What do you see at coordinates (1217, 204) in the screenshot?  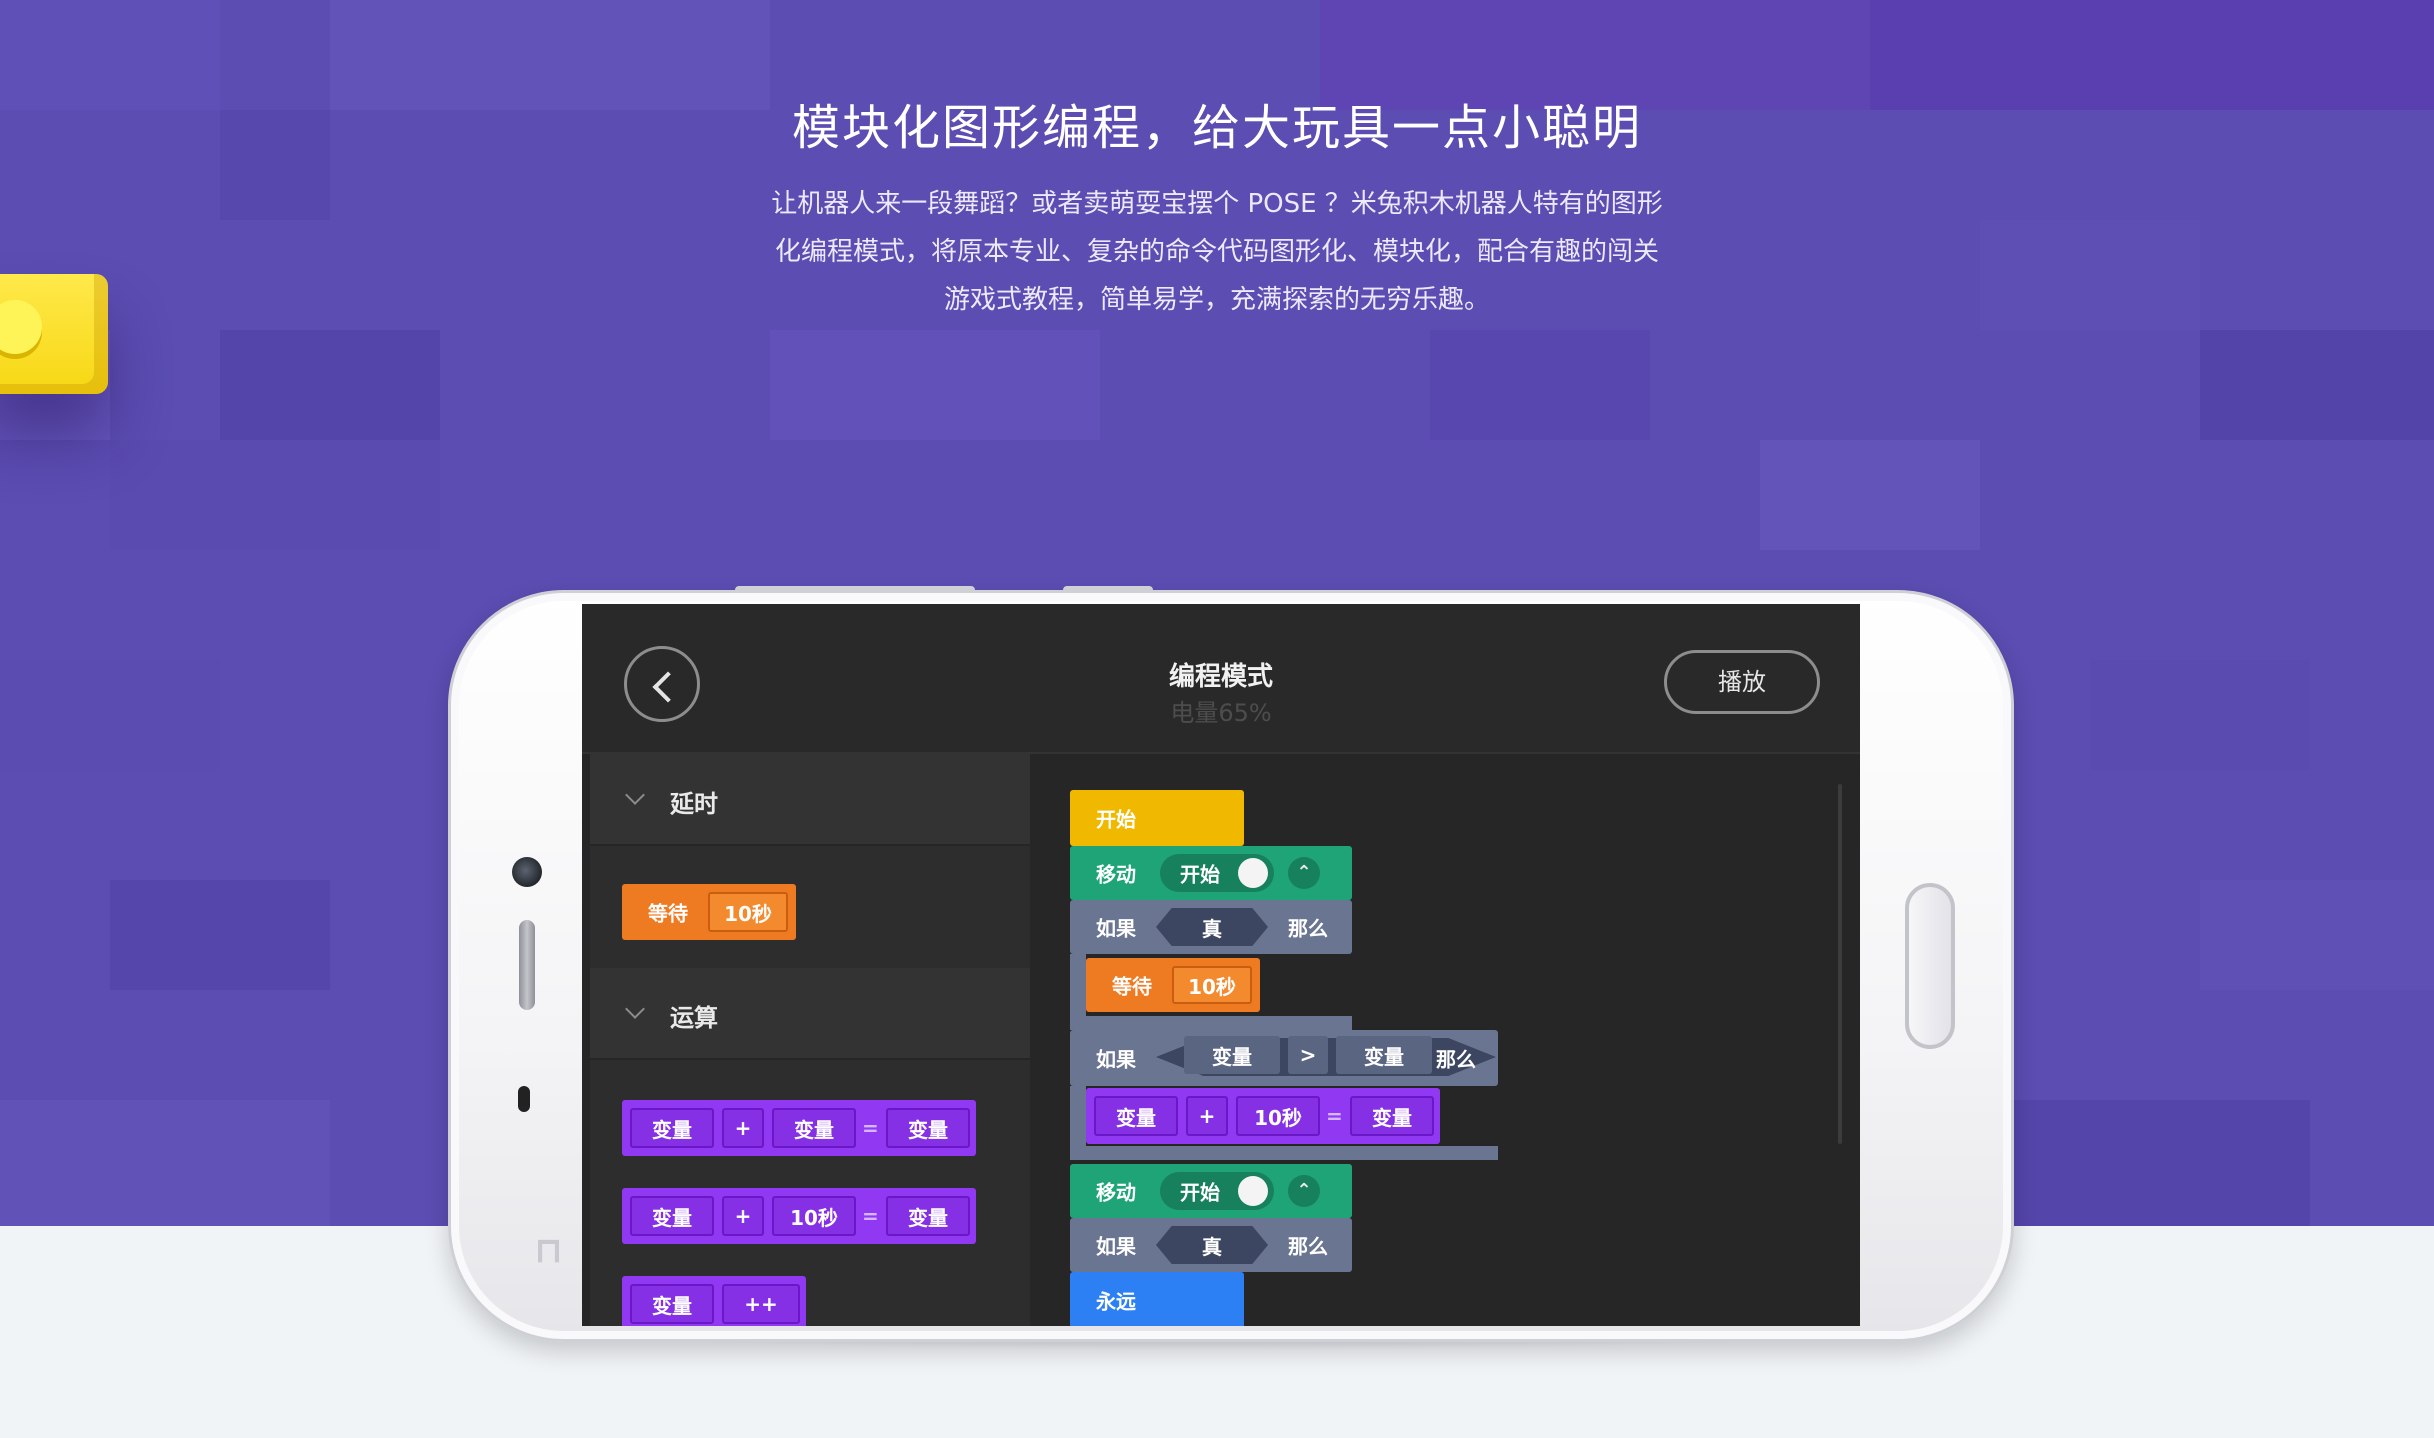 I see `hero-description-line: 让机器人来一段舞蹈？或者卖萌耍宝摆个 POSE ？米兔积木机器人特有的图形` at bounding box center [1217, 204].